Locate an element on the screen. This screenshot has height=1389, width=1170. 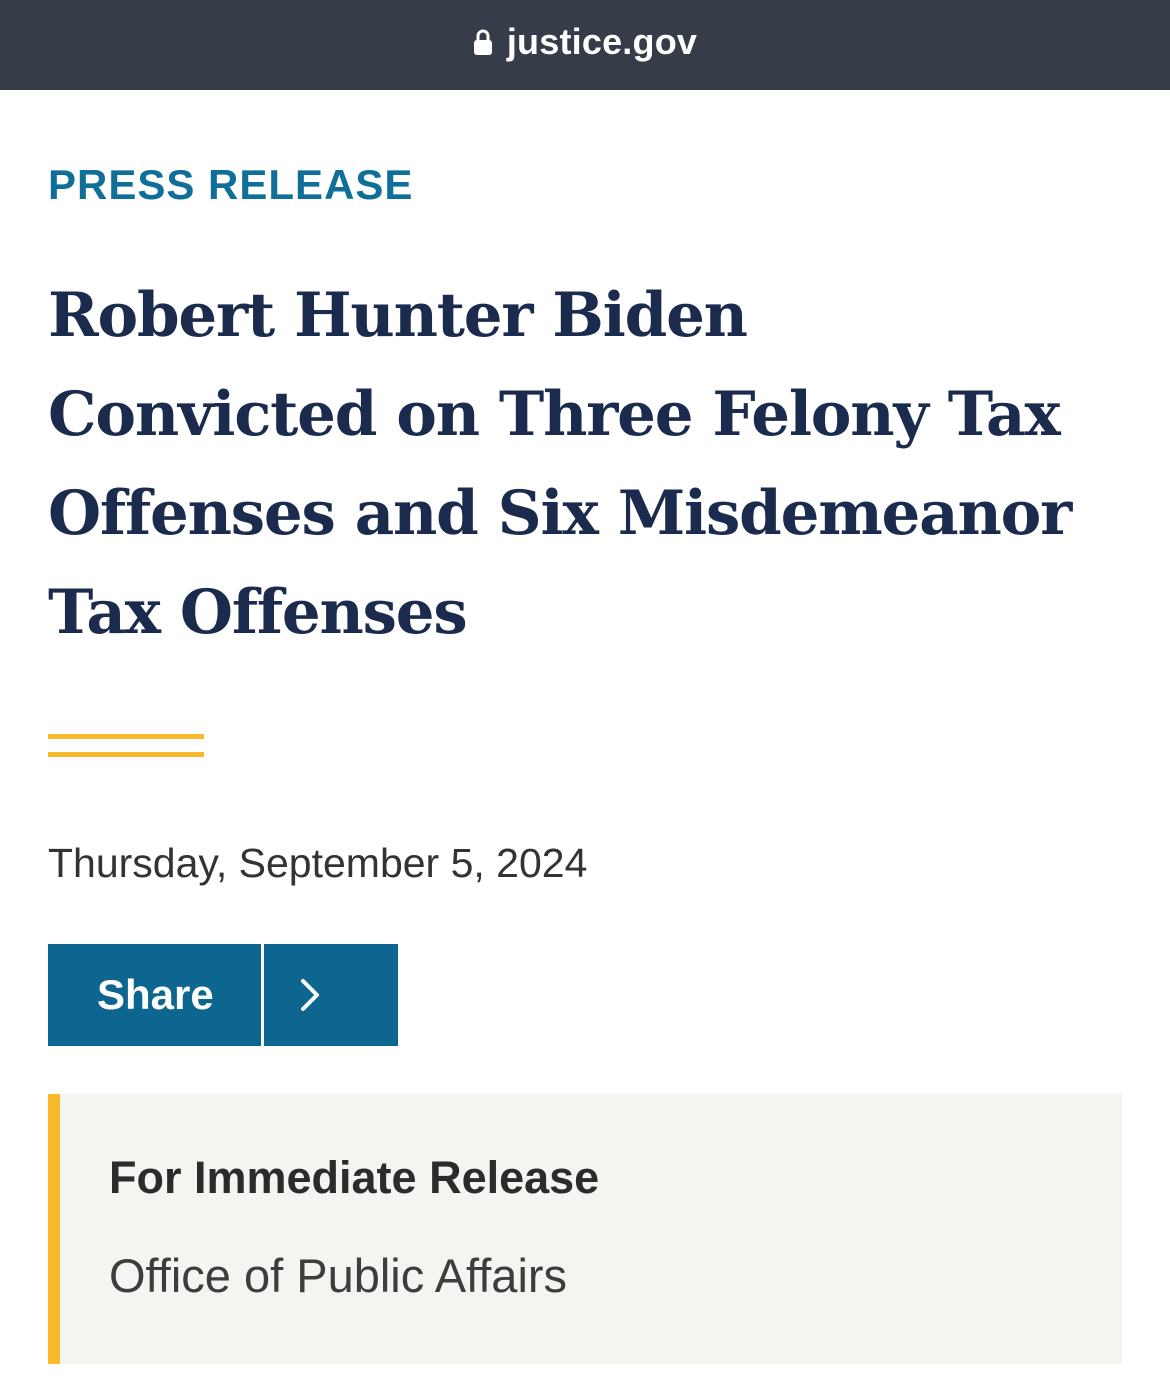
share-button: Share is located at coordinates (154, 995).